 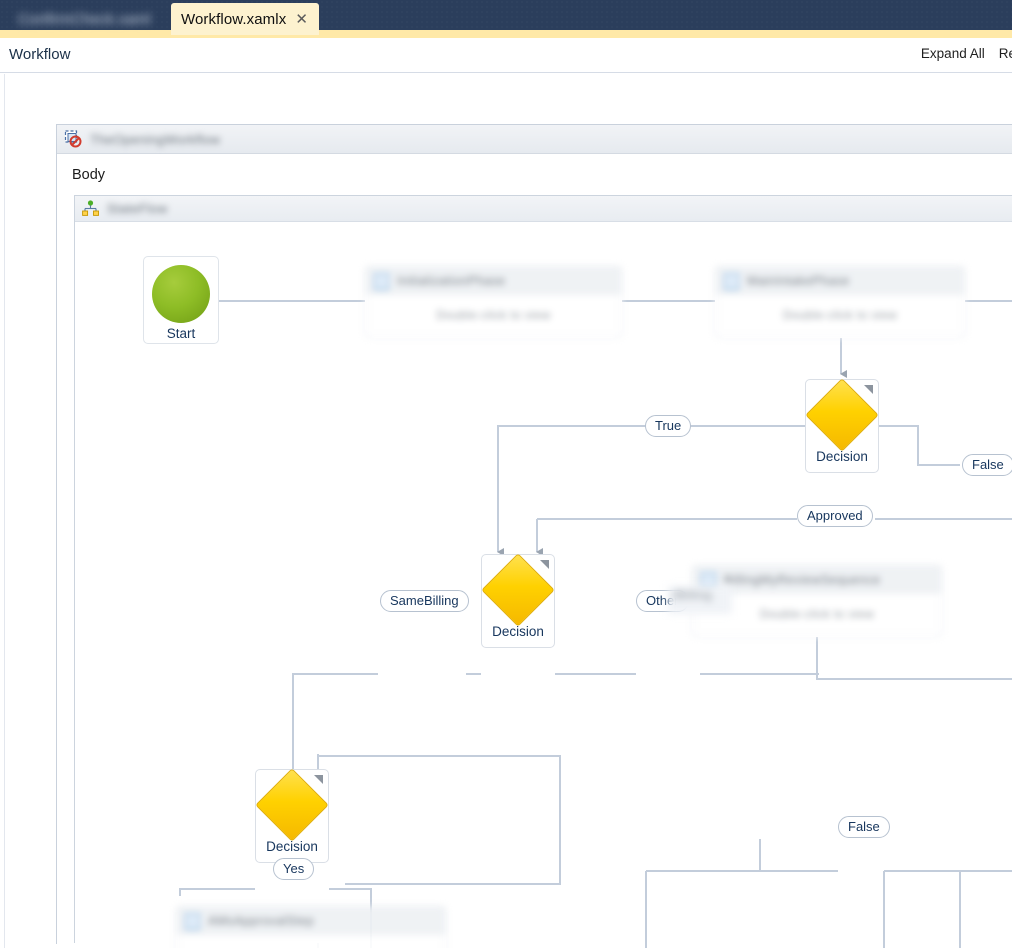 What do you see at coordinates (90, 208) in the screenshot?
I see `flowchart-icon` at bounding box center [90, 208].